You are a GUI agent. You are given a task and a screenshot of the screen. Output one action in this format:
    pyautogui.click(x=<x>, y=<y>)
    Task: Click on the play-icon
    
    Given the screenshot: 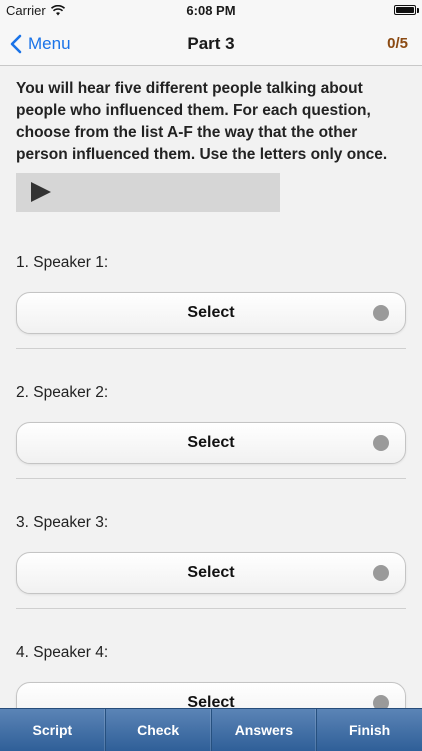 What is the action you would take?
    pyautogui.click(x=41, y=192)
    